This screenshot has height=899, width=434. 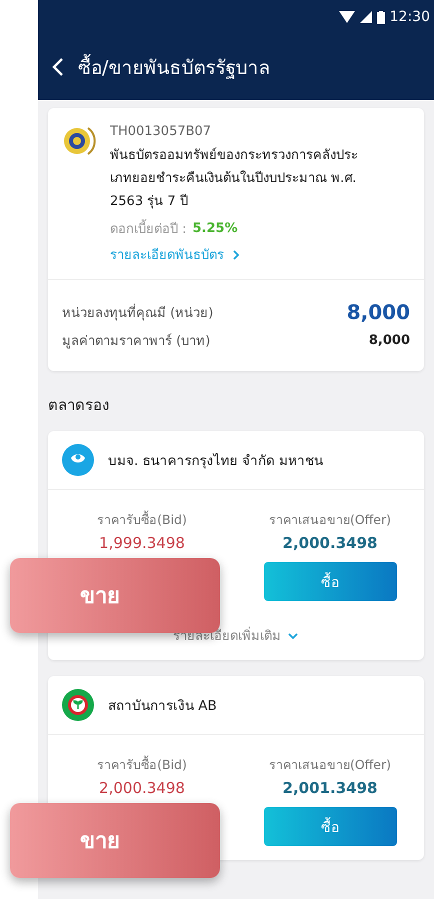 I want to click on page-title: ซื้อ/ขายพันธบัตรรัฐบาล, so click(x=174, y=67).